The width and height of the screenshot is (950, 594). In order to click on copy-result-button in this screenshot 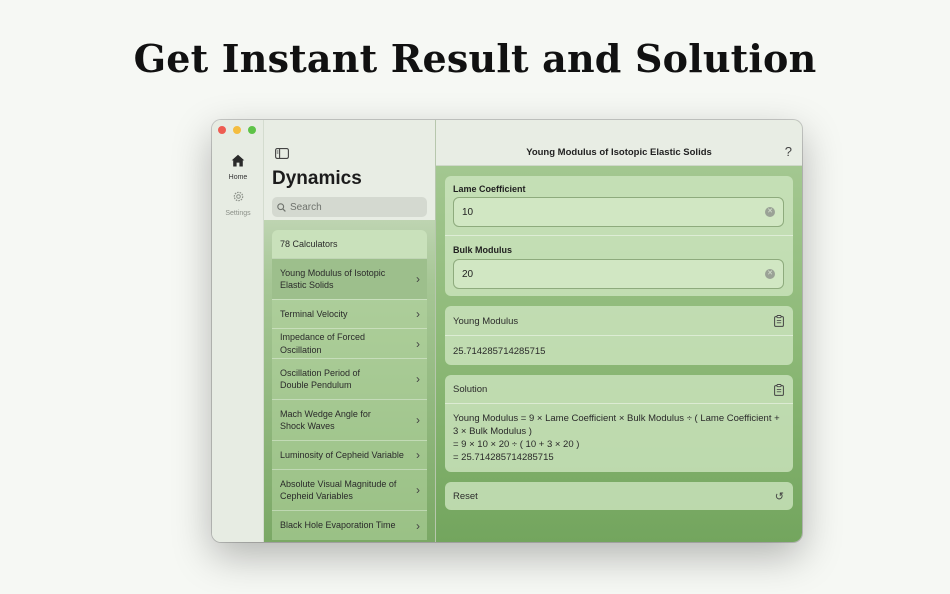, I will do `click(779, 323)`.